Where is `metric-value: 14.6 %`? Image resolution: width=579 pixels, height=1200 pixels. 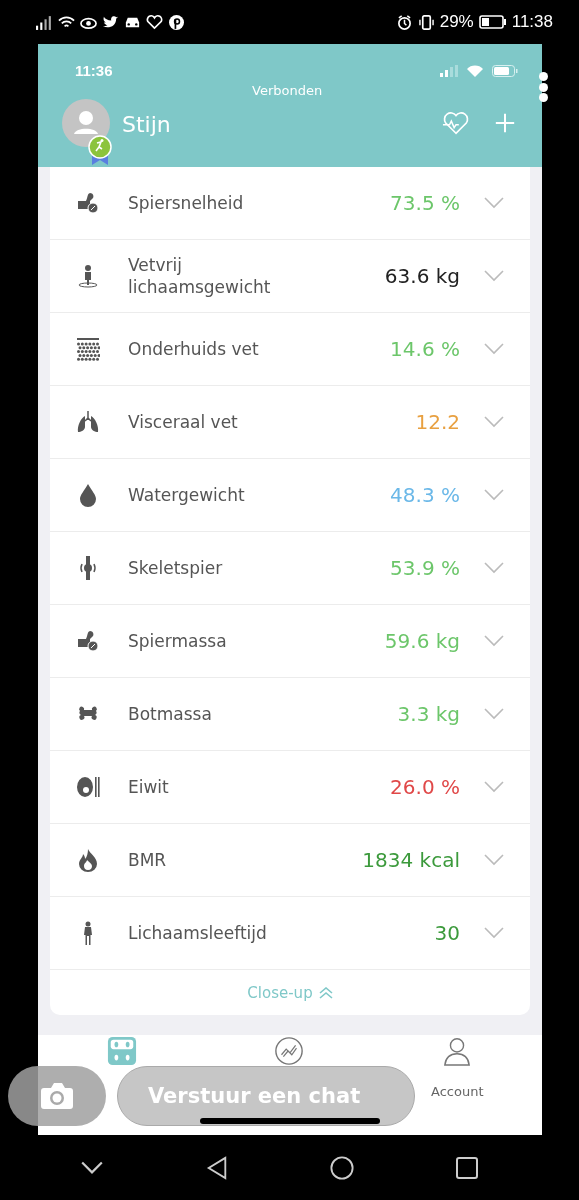 metric-value: 14.6 % is located at coordinates (425, 349).